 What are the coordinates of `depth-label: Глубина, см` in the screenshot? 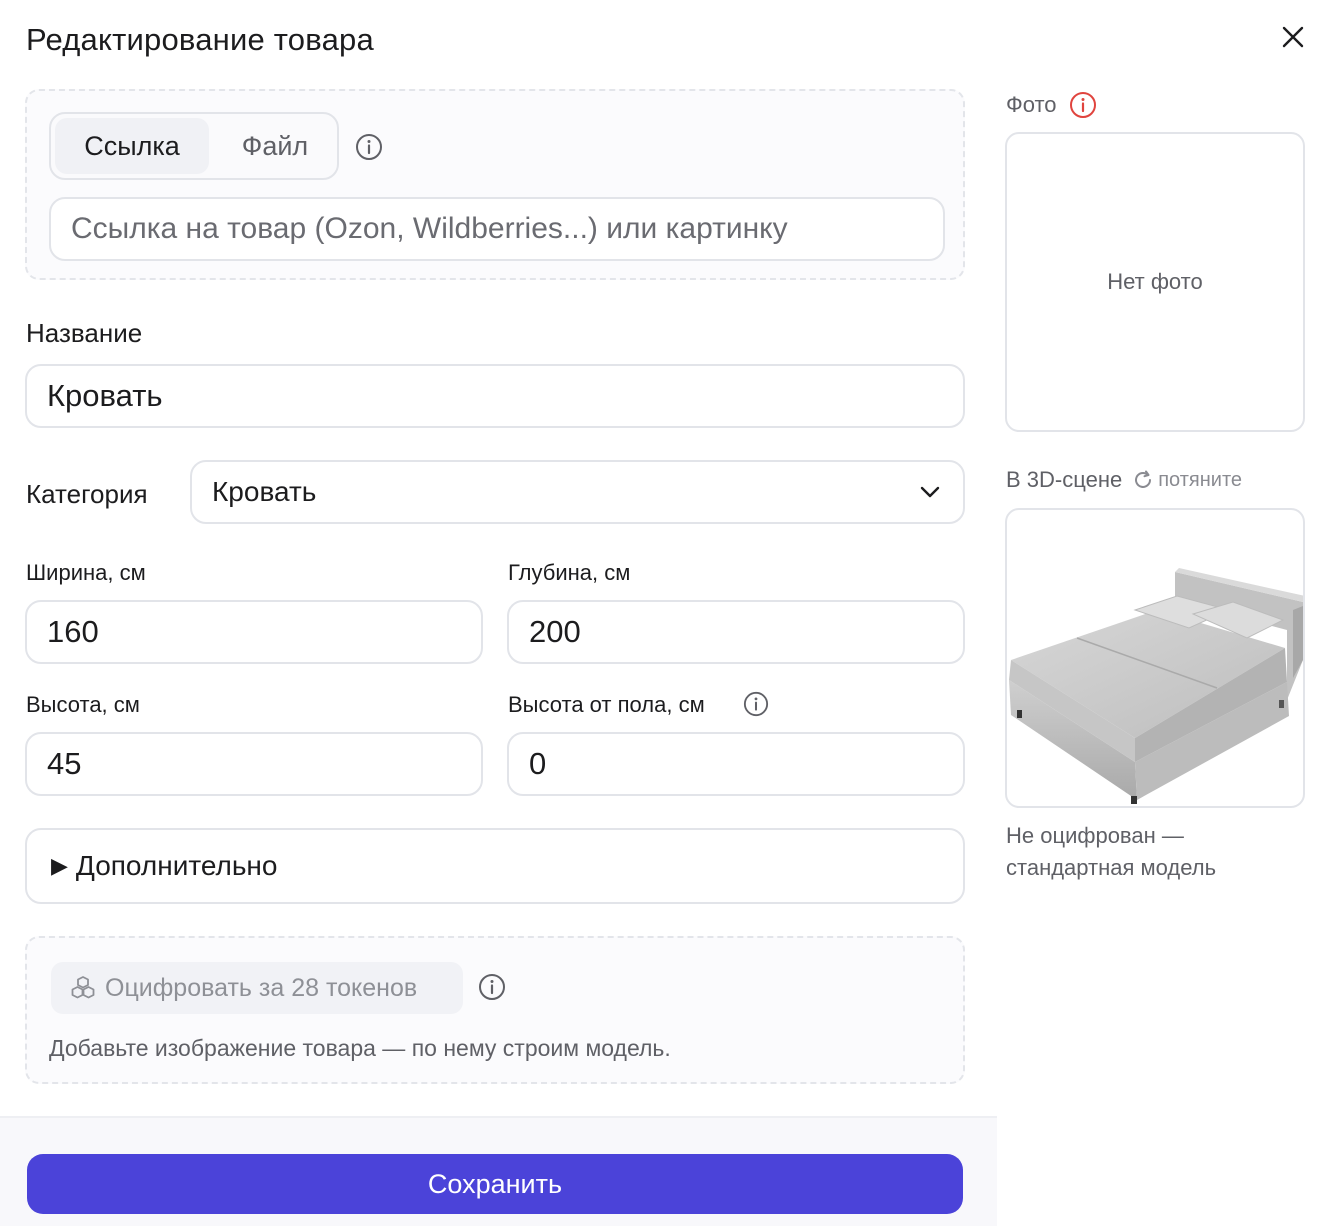 It's located at (569, 572).